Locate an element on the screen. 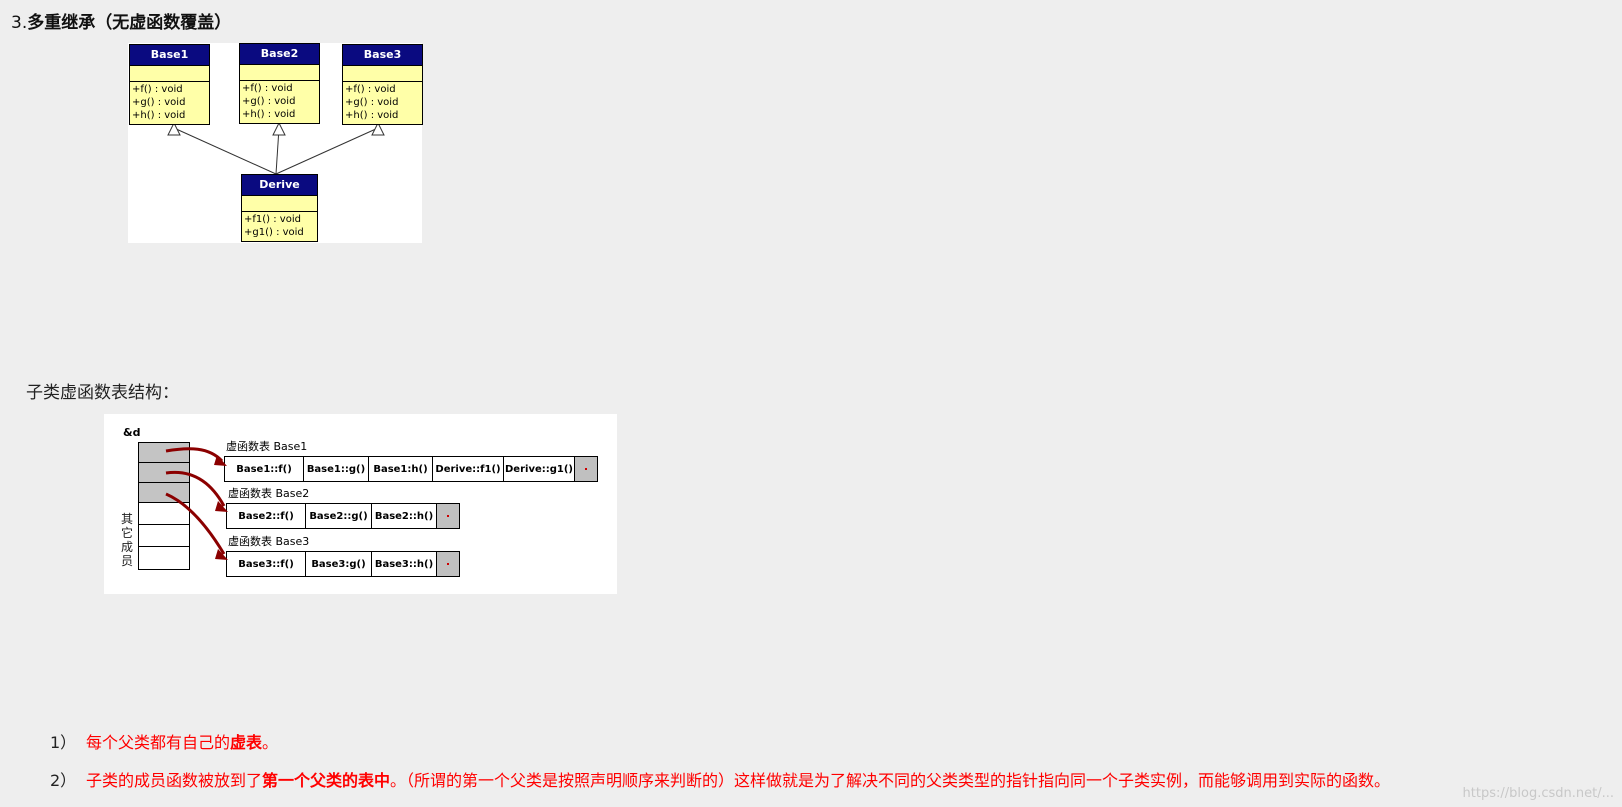  section-heading: 3.多重继承（无虚函数覆盖） is located at coordinates (121, 20).